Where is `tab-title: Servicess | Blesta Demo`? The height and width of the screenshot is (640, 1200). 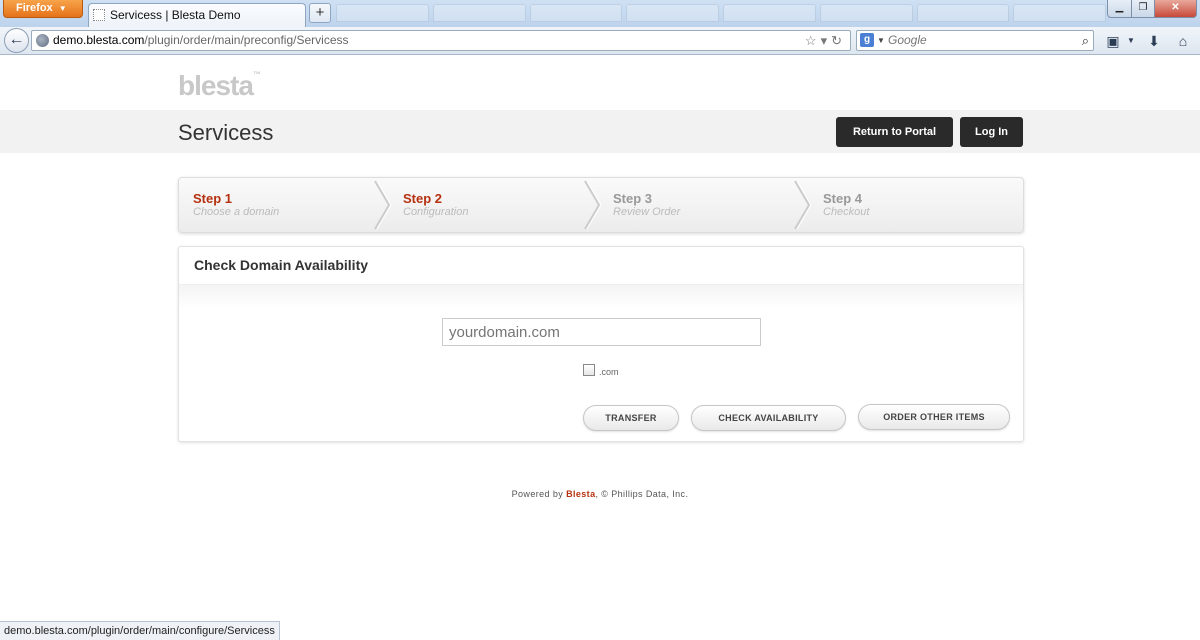
tab-title: Servicess | Blesta Demo is located at coordinates (175, 15).